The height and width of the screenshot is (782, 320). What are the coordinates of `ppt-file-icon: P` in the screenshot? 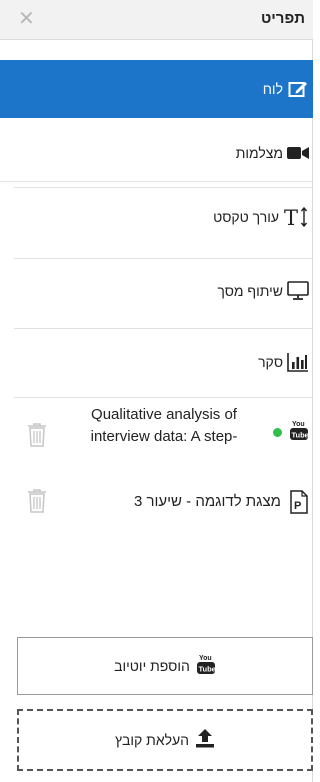 It's located at (299, 504).